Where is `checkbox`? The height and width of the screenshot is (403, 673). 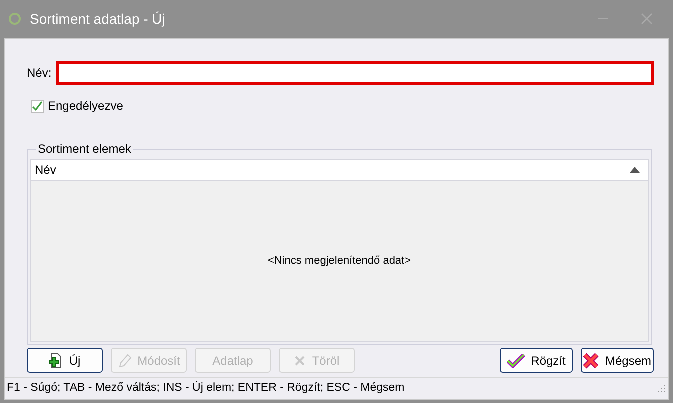
checkbox is located at coordinates (37, 106).